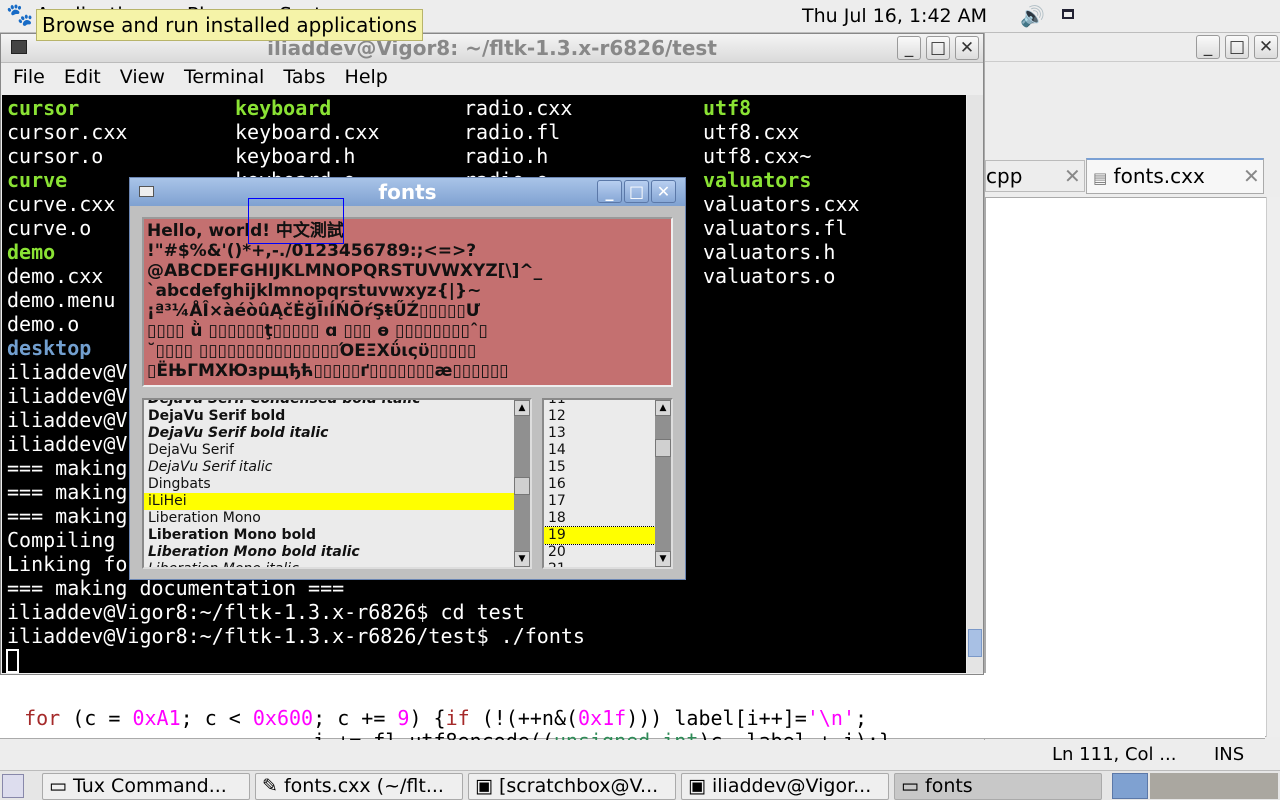 This screenshot has width=1280, height=800. Describe the element at coordinates (329, 564) in the screenshot. I see `font-list-item: Liberation Mono italic` at that location.